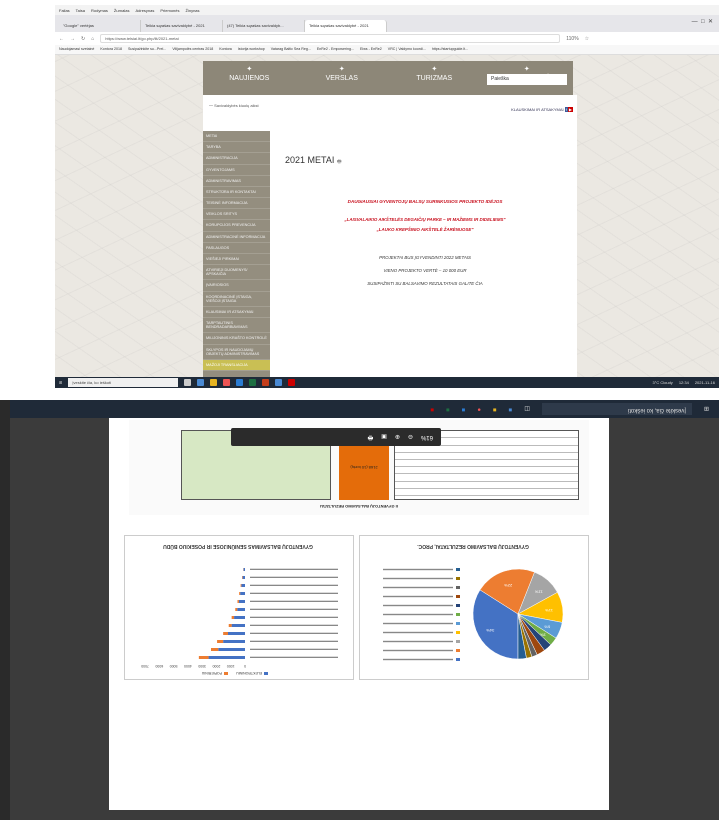  Describe the element at coordinates (527, 409) in the screenshot. I see `task-view-icon: ◫` at that location.